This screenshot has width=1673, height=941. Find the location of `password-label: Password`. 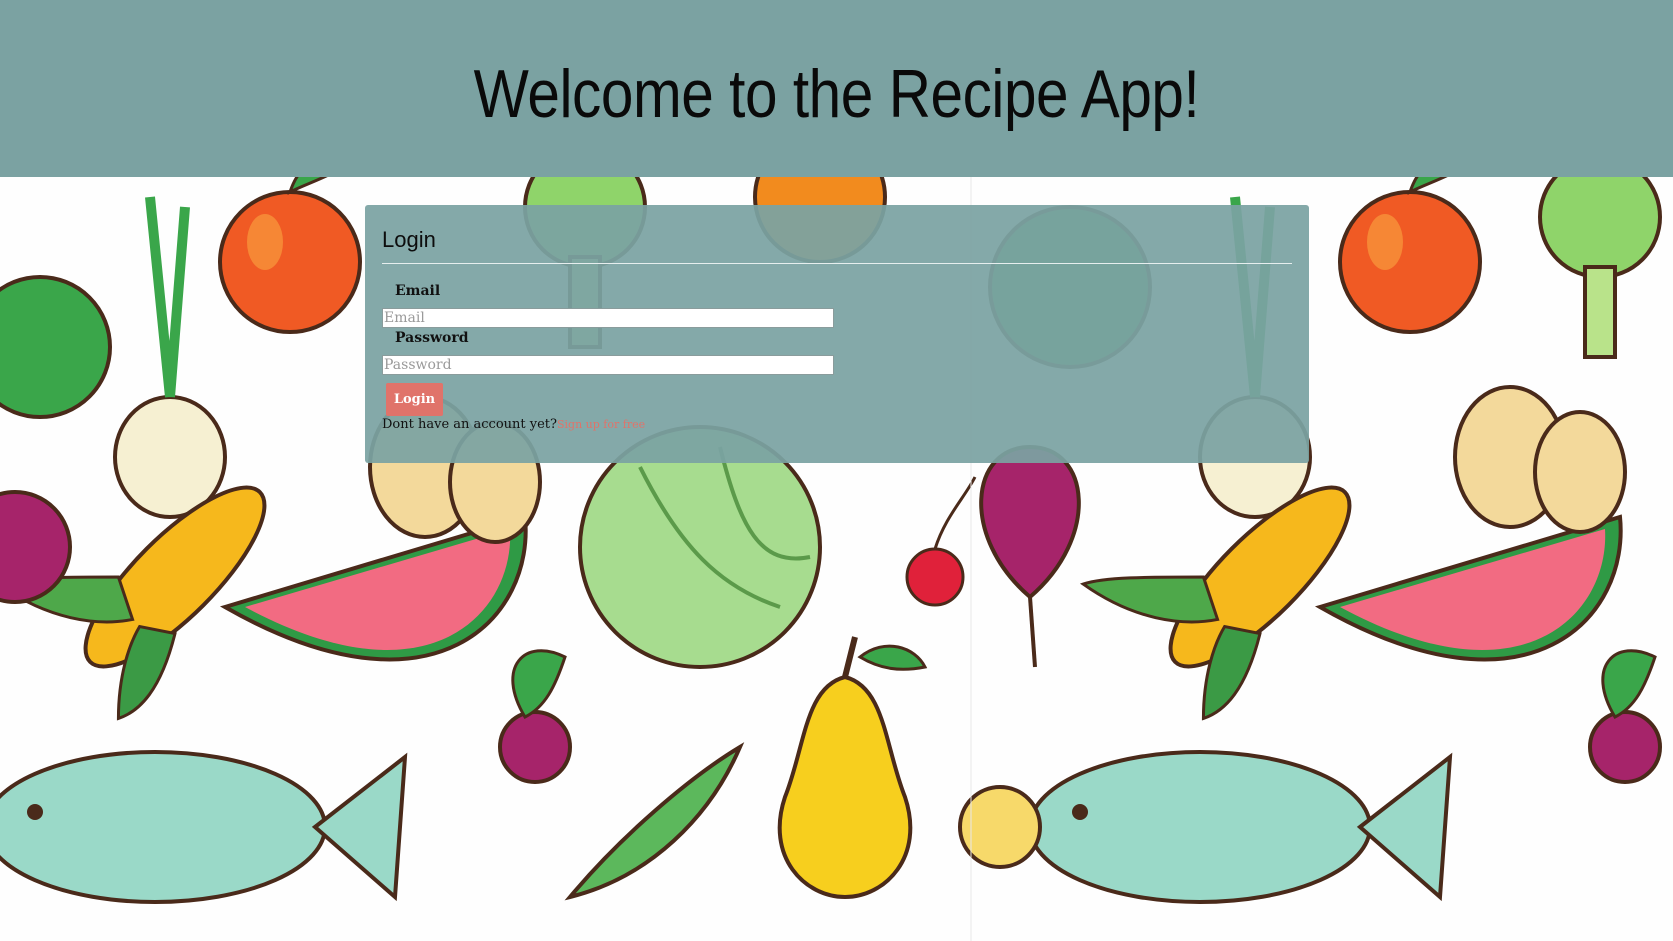

password-label: Password is located at coordinates (432, 338).